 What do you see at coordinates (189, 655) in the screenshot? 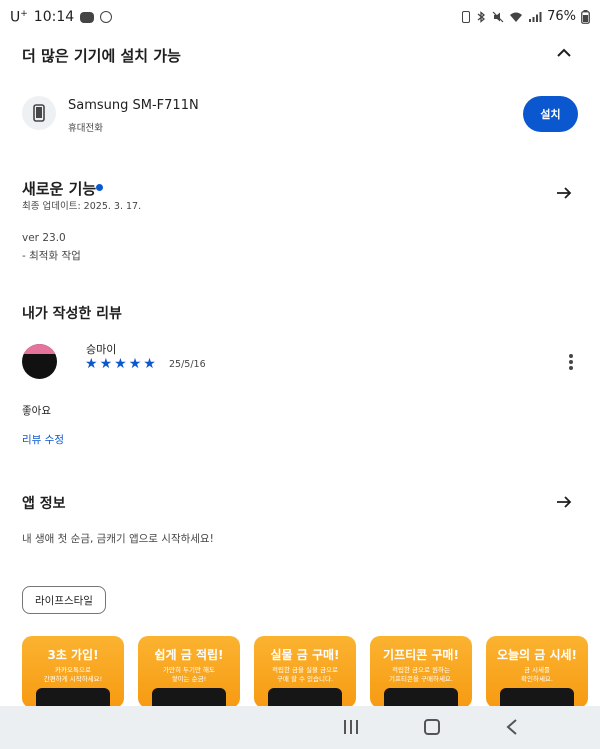
I see `screenshot-title: 쉽게 금 적립!` at bounding box center [189, 655].